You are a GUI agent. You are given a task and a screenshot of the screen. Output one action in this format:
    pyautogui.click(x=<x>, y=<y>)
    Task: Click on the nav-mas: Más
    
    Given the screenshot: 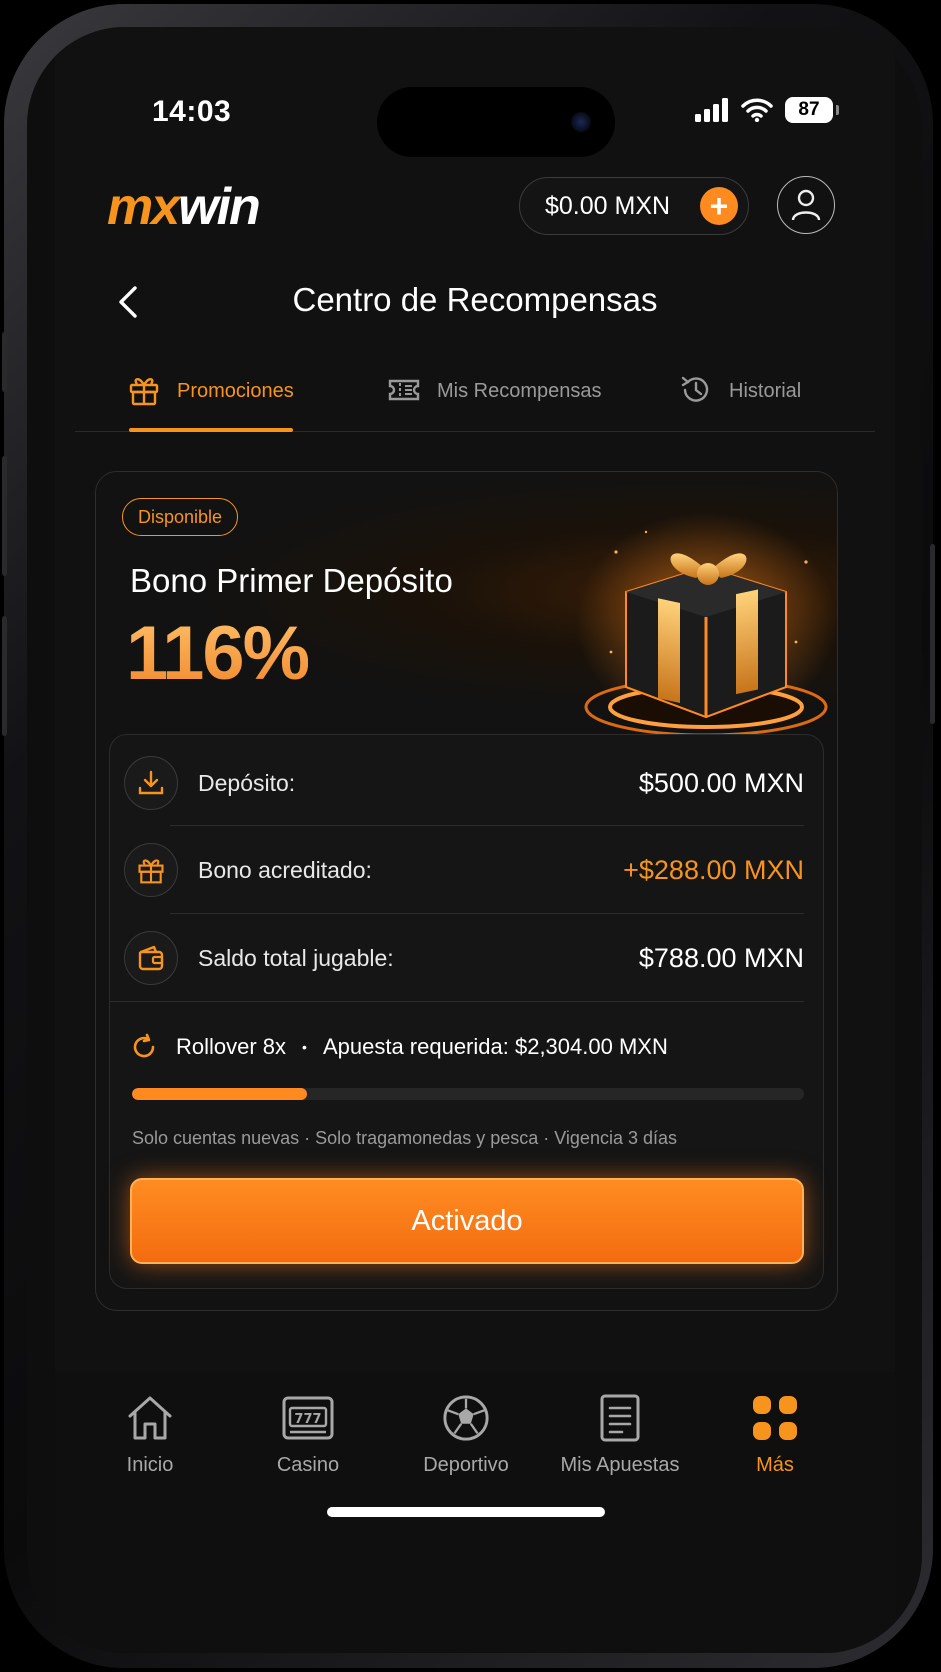 What is the action you would take?
    pyautogui.click(x=775, y=1435)
    